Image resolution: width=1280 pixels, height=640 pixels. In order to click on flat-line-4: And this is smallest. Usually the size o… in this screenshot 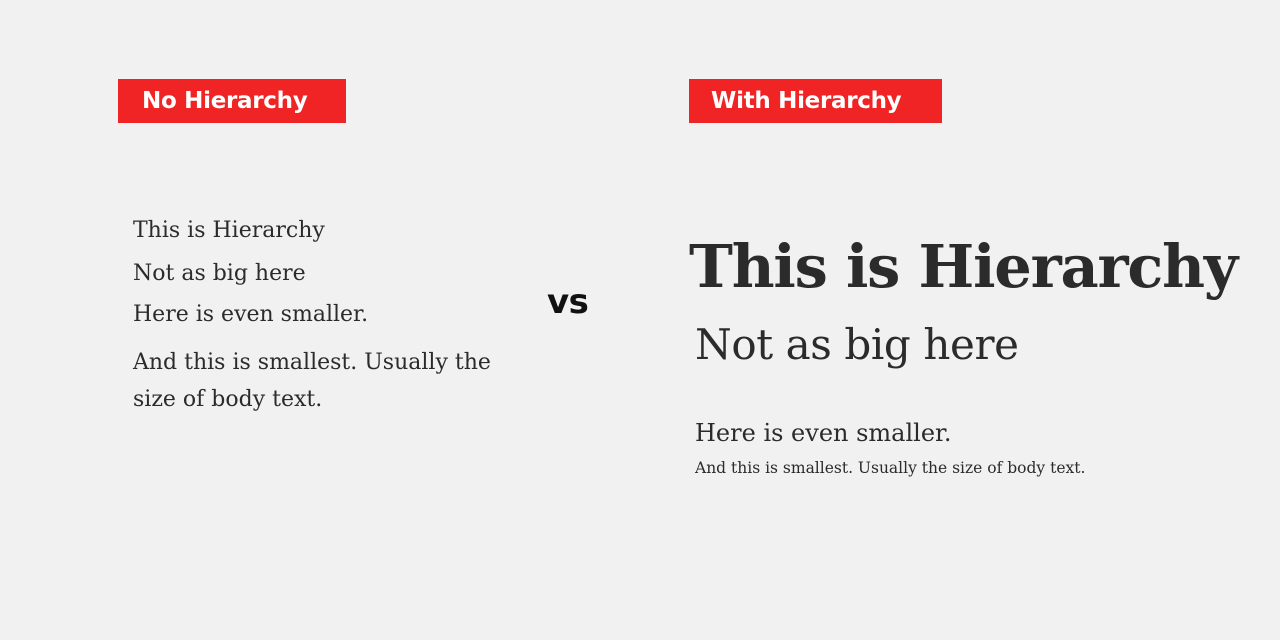, I will do `click(312, 381)`.